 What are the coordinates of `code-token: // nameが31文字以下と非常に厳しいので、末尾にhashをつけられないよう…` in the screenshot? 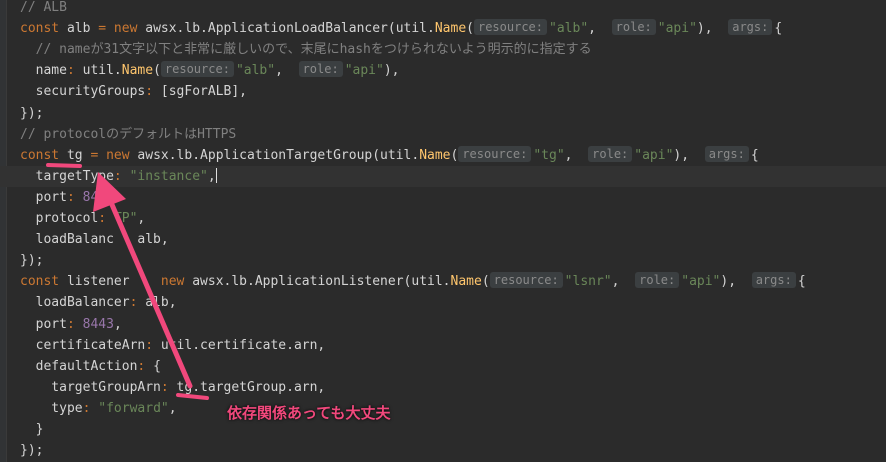 It's located at (306, 50).